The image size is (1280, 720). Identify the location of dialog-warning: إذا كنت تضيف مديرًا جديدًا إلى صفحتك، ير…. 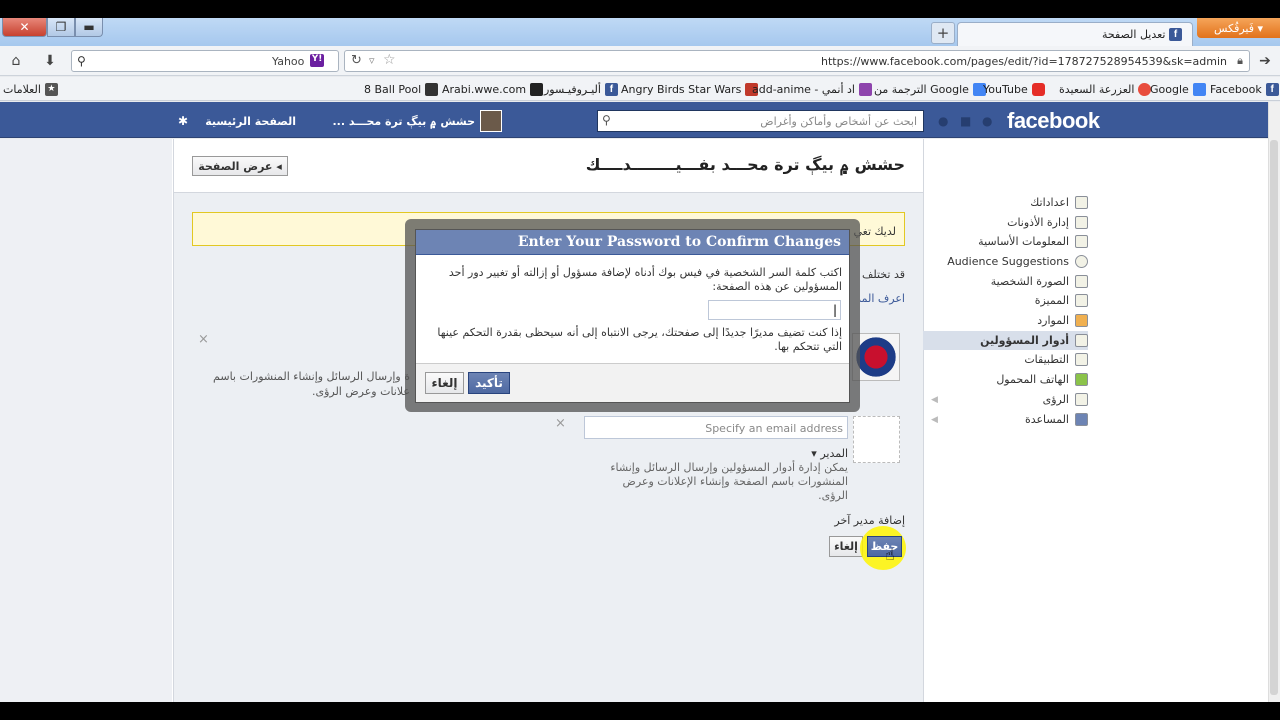
(639, 339).